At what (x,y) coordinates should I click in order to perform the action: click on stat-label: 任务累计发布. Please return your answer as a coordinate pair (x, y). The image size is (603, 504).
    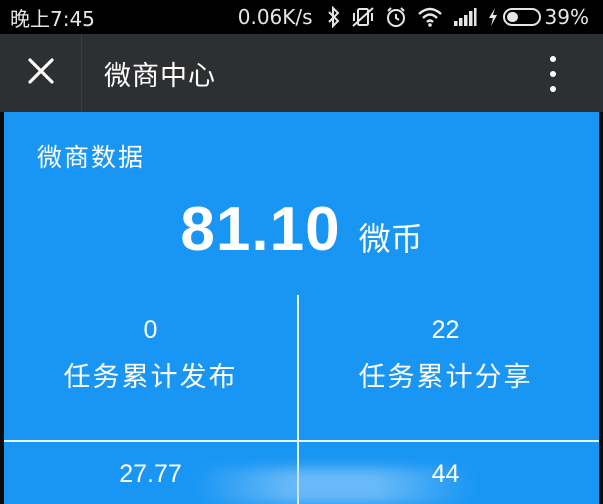
    Looking at the image, I should click on (150, 377).